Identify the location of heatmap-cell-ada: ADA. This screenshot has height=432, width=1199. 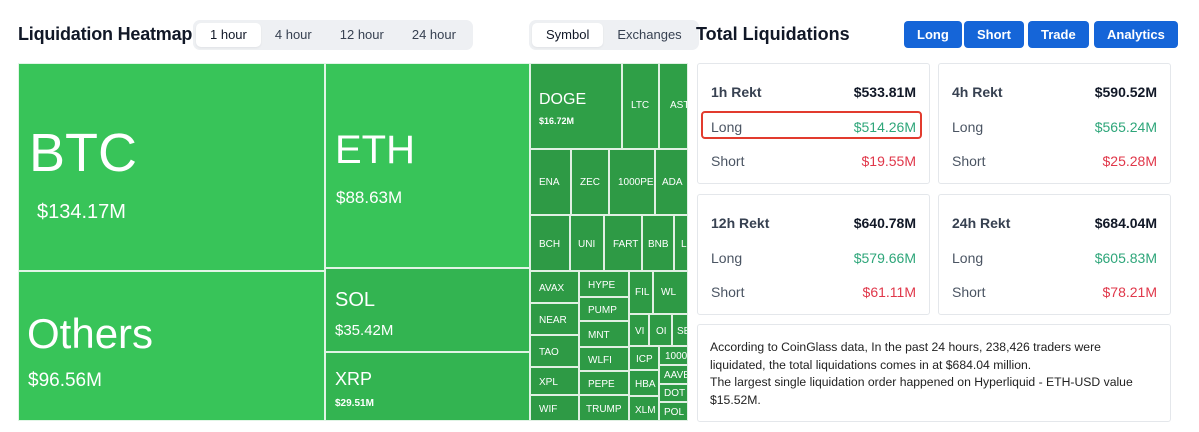
(671, 182).